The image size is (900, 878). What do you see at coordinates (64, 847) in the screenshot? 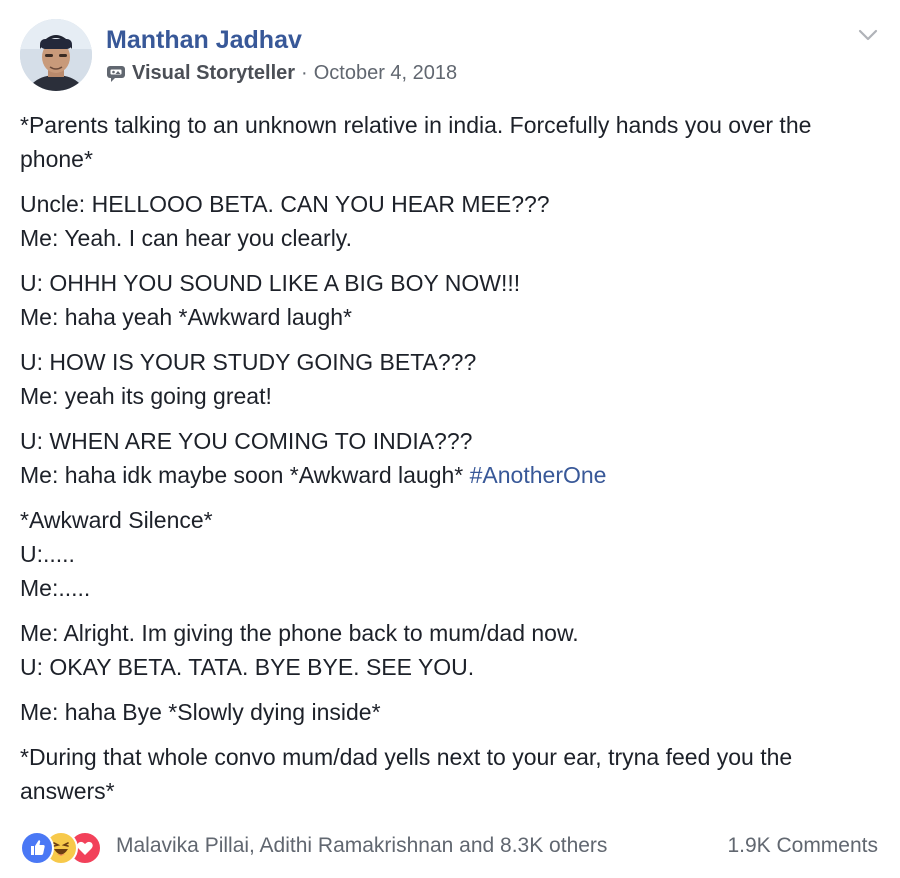
I see `reaction-icons` at bounding box center [64, 847].